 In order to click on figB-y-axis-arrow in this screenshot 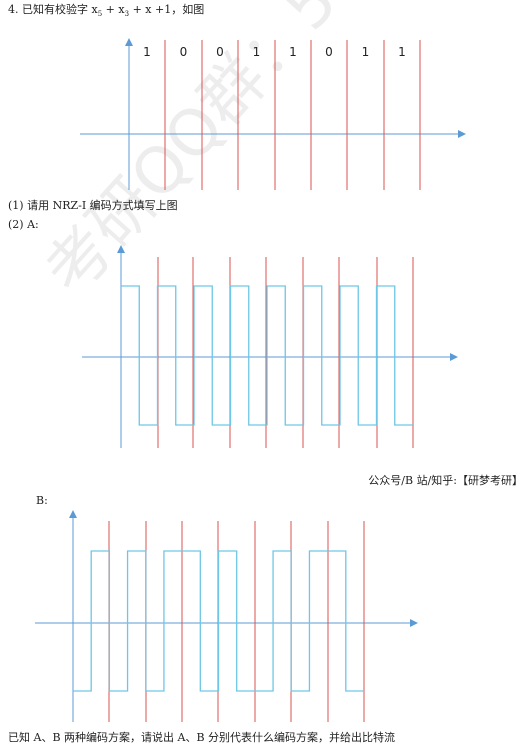, I will do `click(73, 514)`.